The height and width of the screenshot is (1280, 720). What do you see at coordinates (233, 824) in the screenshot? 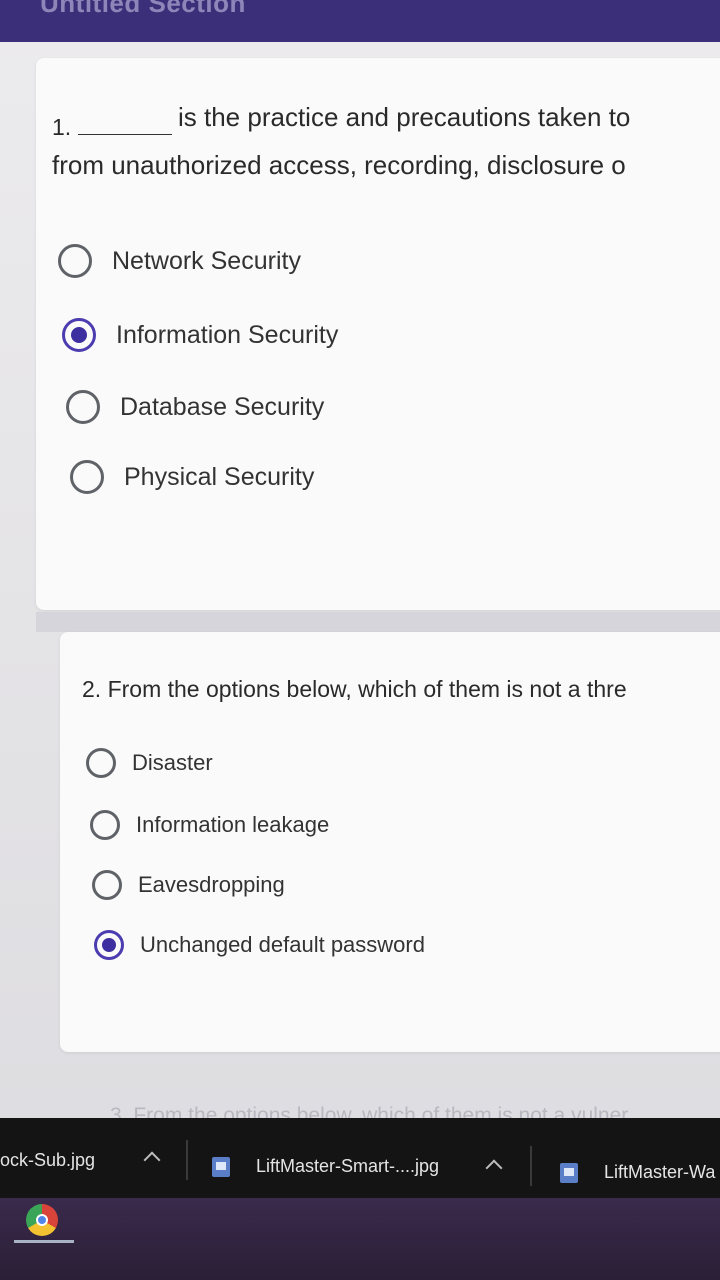
I see `option-label: Information leakage` at bounding box center [233, 824].